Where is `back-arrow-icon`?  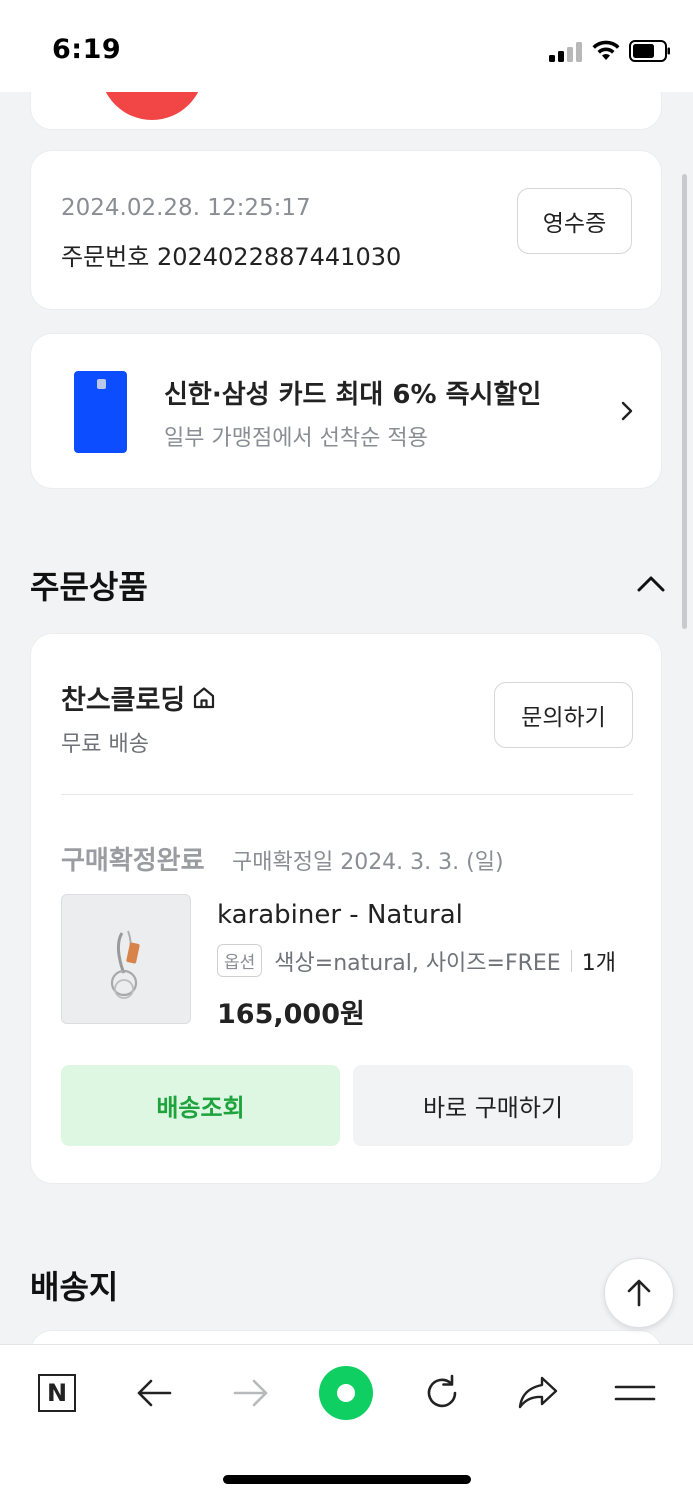
back-arrow-icon is located at coordinates (154, 1393).